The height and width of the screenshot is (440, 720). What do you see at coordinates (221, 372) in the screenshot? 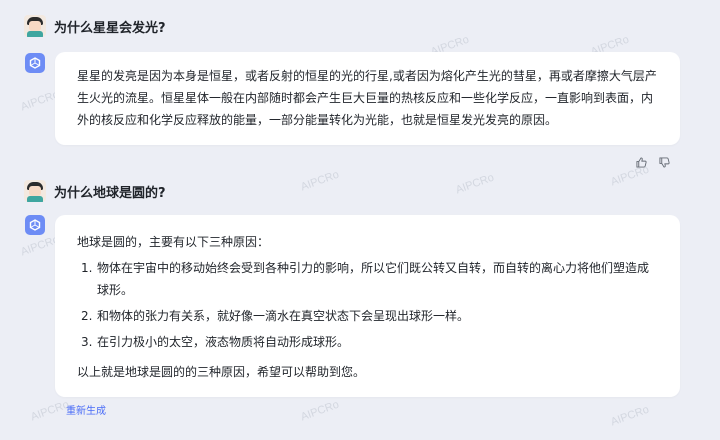
I see `answer-conclusion: 以上就是地球是圆的的三种原因，希望可以帮助到您。` at bounding box center [221, 372].